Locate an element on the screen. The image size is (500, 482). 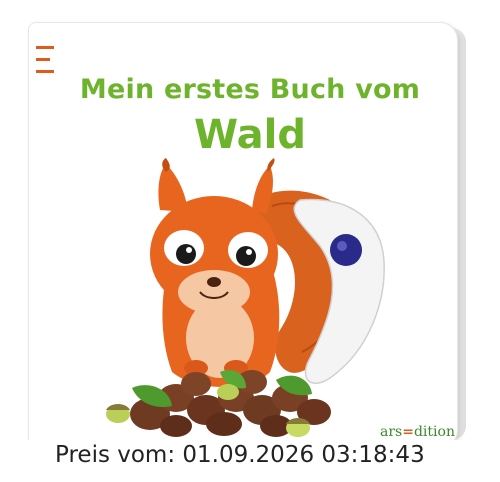
price-timestamp-label: Preis vom: 01.09.2026 03:18:43 is located at coordinates (240, 455).